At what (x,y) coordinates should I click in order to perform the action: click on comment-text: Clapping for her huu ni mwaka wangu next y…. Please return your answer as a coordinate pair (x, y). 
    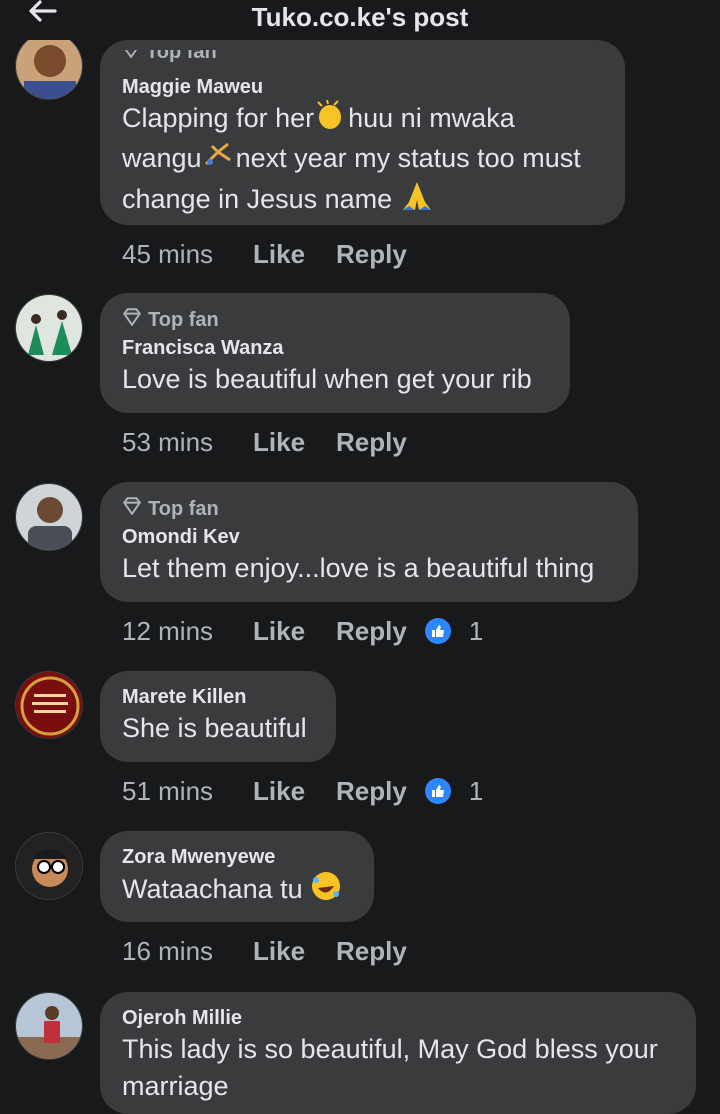
    Looking at the image, I should click on (362, 160).